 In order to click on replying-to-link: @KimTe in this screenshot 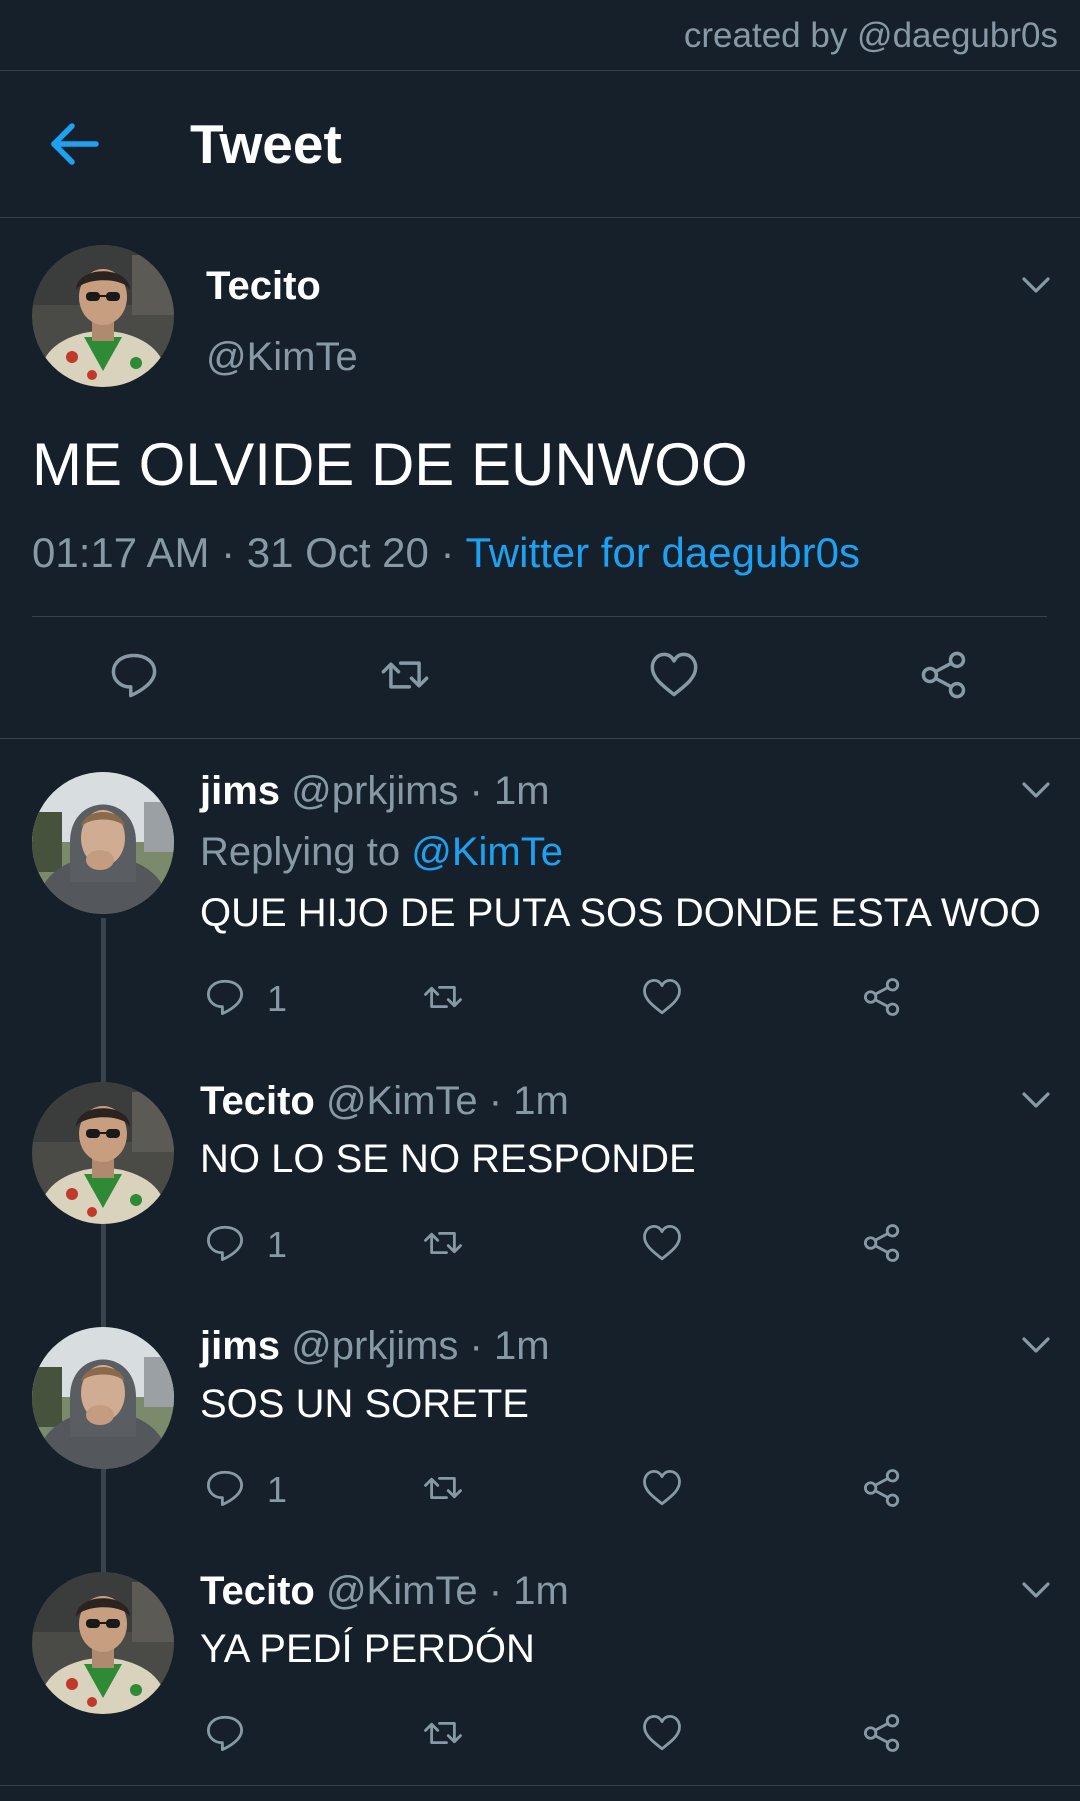, I will do `click(487, 852)`.